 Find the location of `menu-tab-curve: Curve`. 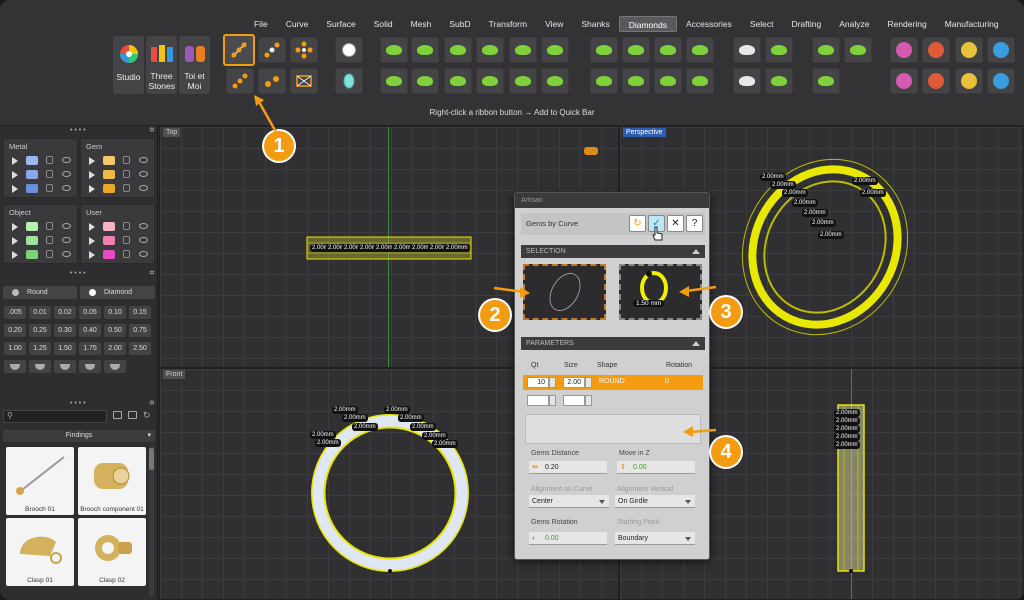

menu-tab-curve: Curve is located at coordinates (297, 24).